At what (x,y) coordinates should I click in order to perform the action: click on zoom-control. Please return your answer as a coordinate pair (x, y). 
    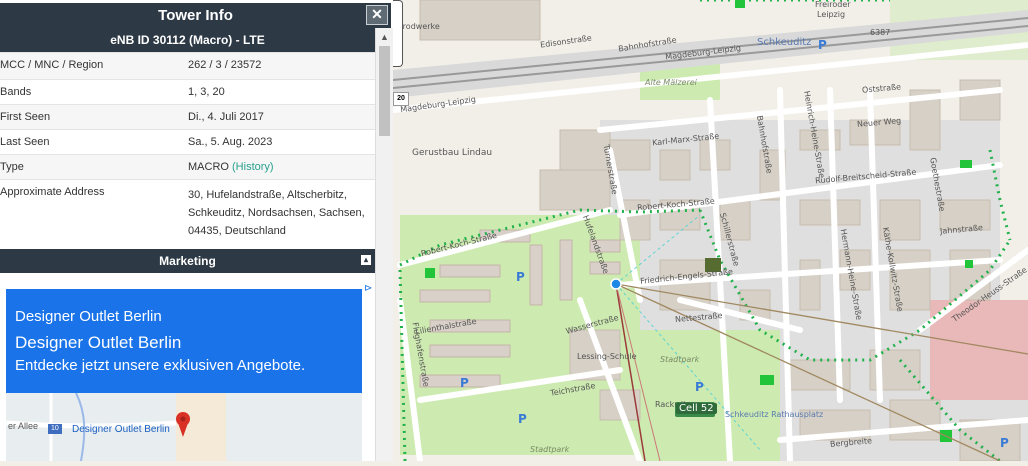
    Looking at the image, I should click on (398, 33).